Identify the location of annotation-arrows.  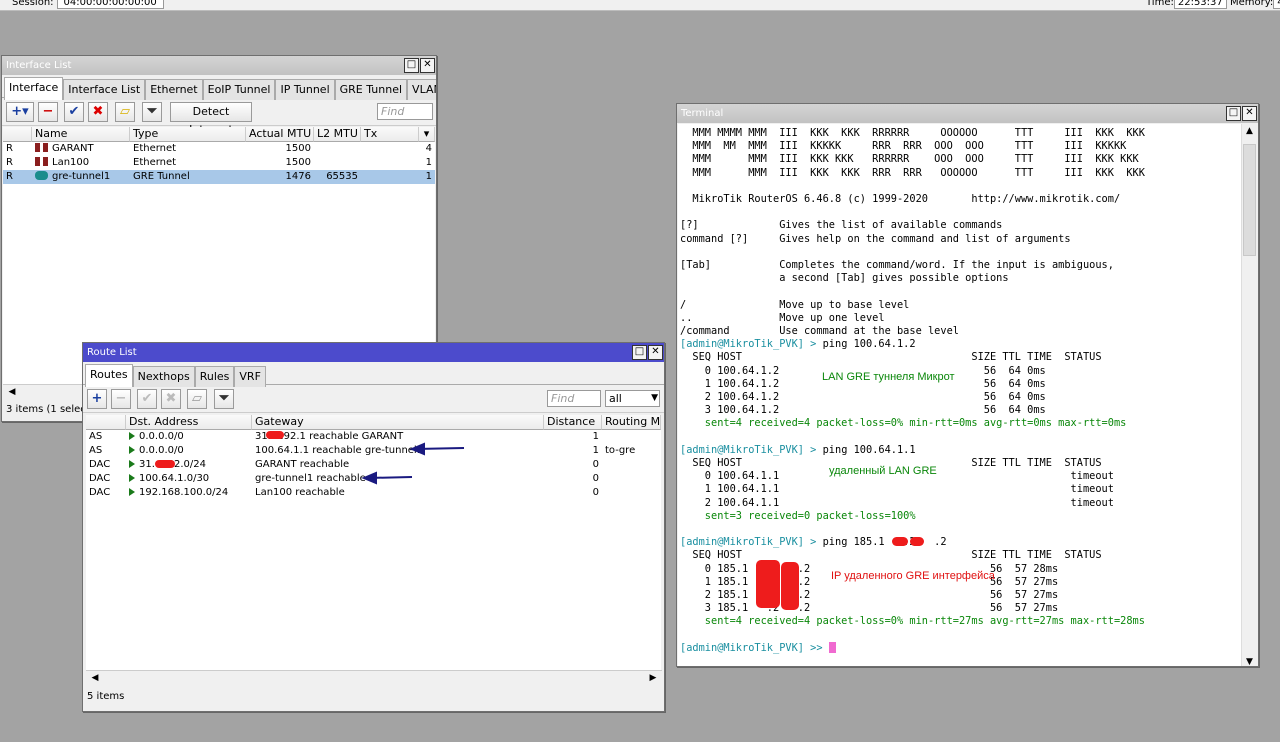
(413, 463).